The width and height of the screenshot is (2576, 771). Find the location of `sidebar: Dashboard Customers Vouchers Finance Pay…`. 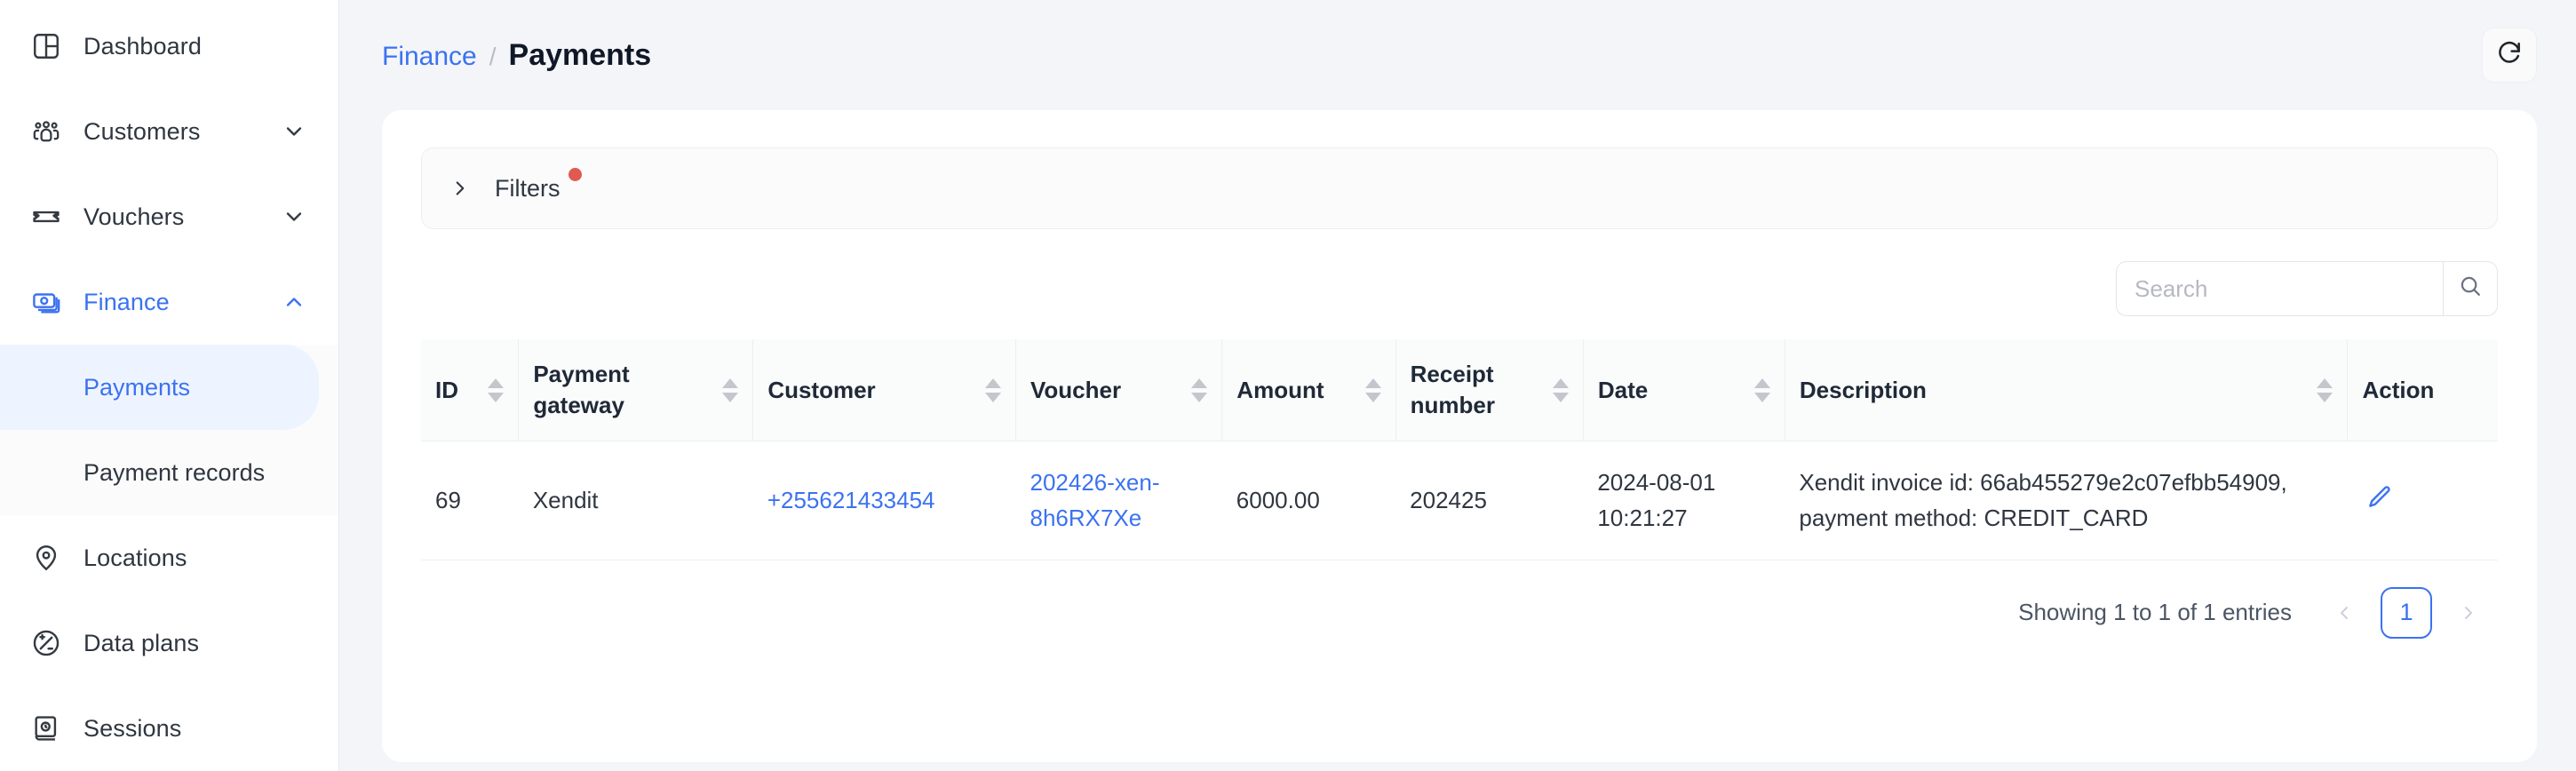

sidebar: Dashboard Customers Vouchers Finance Pay… is located at coordinates (169, 385).